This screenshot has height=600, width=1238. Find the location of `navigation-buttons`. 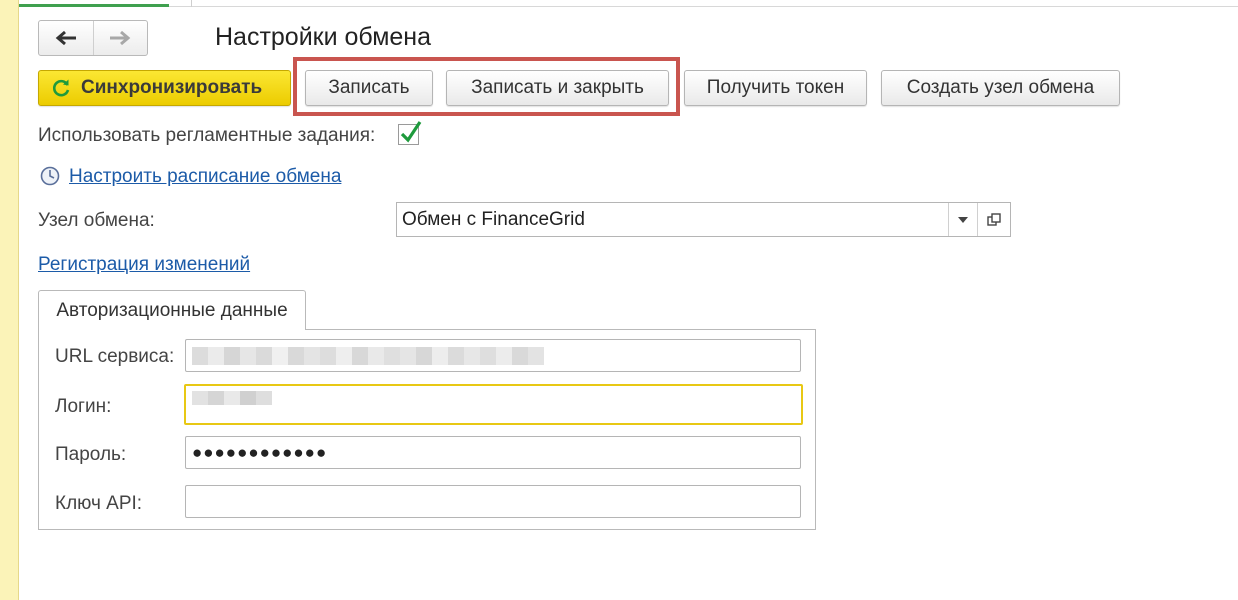

navigation-buttons is located at coordinates (93, 38).